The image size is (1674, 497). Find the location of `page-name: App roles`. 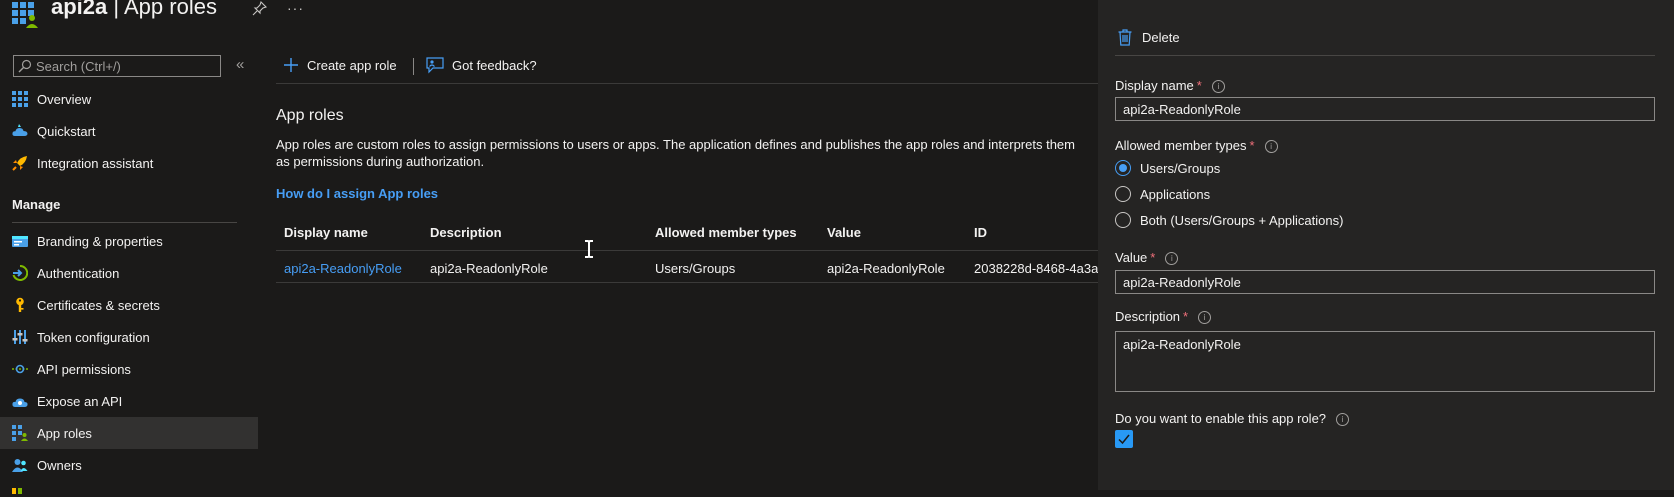

page-name: App roles is located at coordinates (170, 9).